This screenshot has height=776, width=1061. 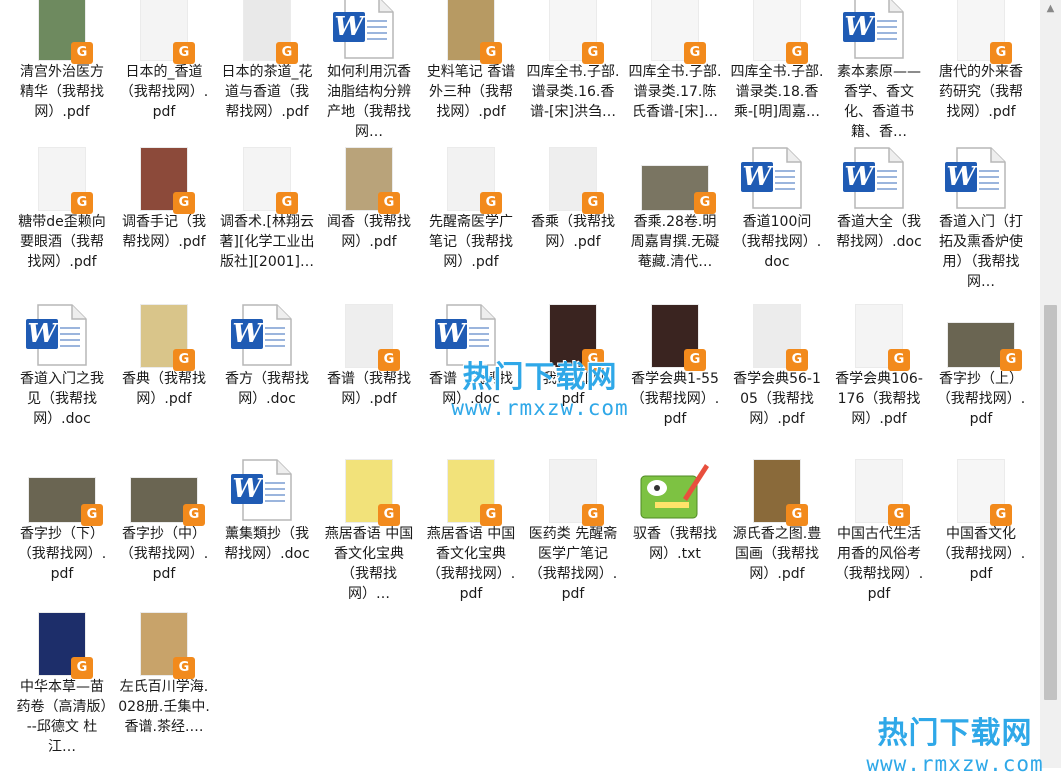 What do you see at coordinates (1050, 502) in the screenshot?
I see `scroll-thumb` at bounding box center [1050, 502].